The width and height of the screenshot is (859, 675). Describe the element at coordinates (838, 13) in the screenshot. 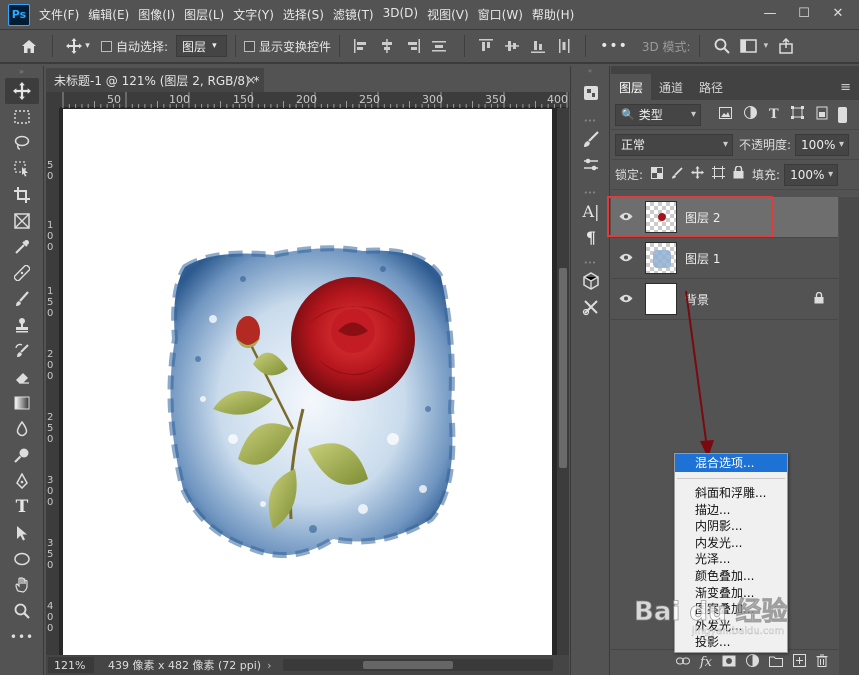

I see `close-icon: ✕` at that location.